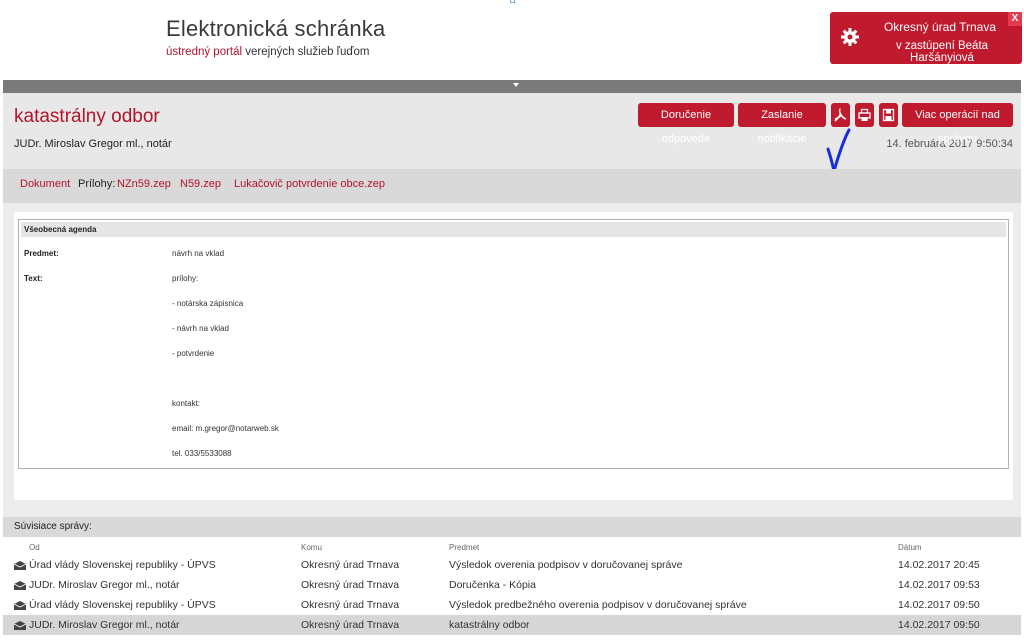  Describe the element at coordinates (185, 278) in the screenshot. I see `text-line: prílohy:` at that location.